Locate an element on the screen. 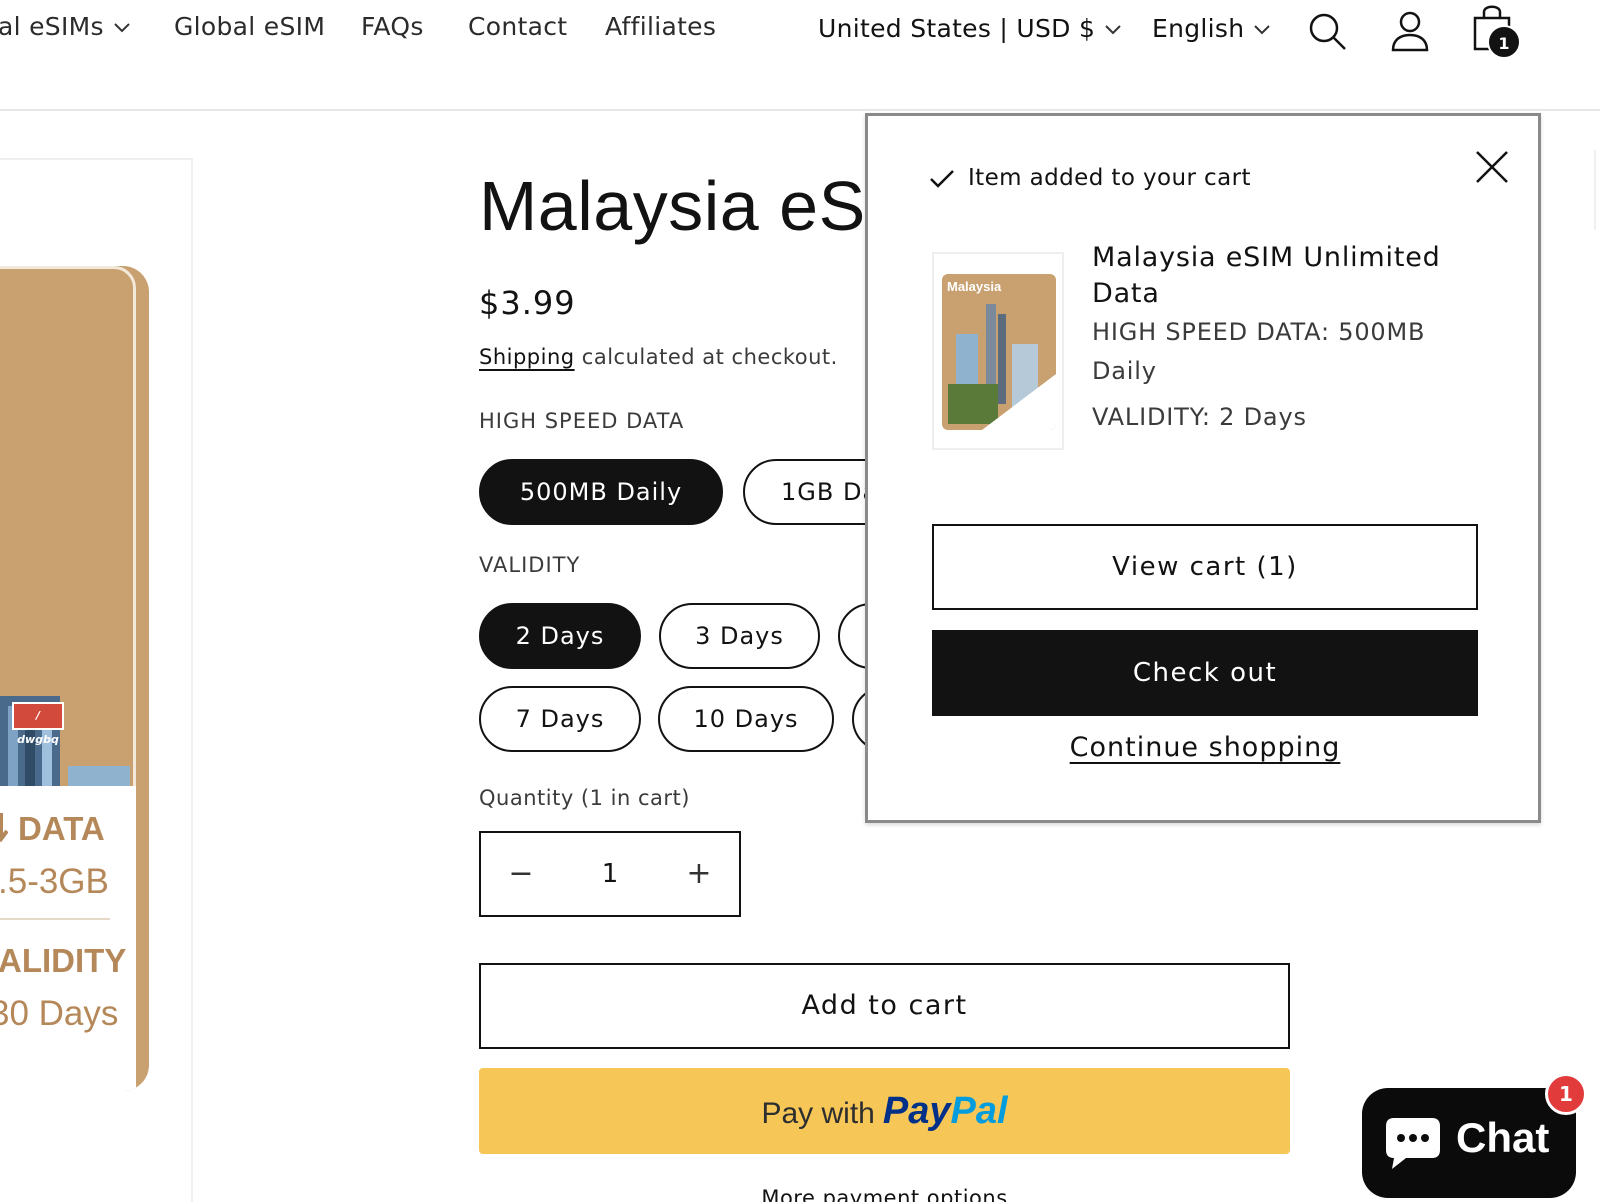 The width and height of the screenshot is (1600, 1202). checkout-button: Check out is located at coordinates (1205, 673).